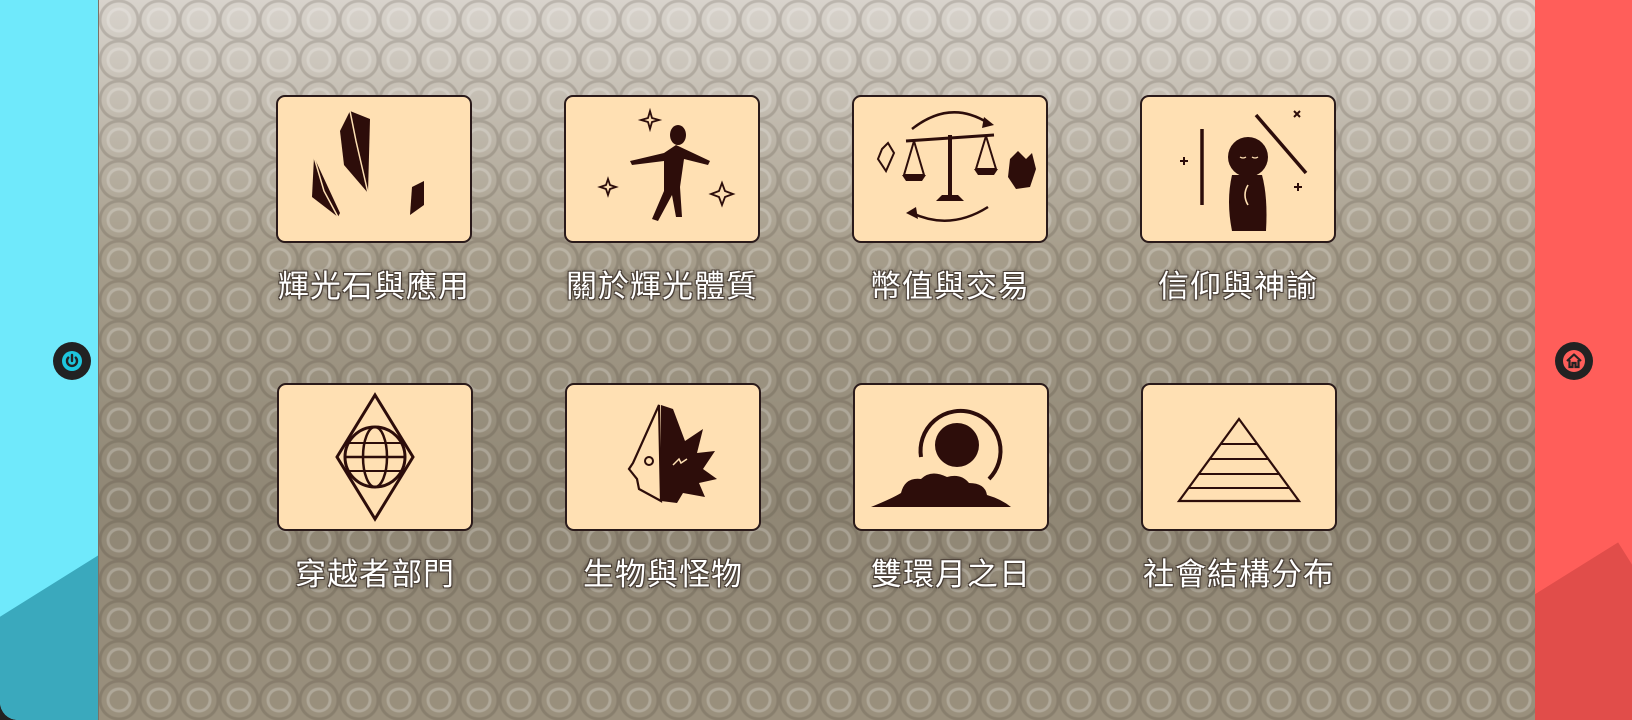 Image resolution: width=1632 pixels, height=720 pixels. I want to click on balance-scale-icon, so click(956, 166).